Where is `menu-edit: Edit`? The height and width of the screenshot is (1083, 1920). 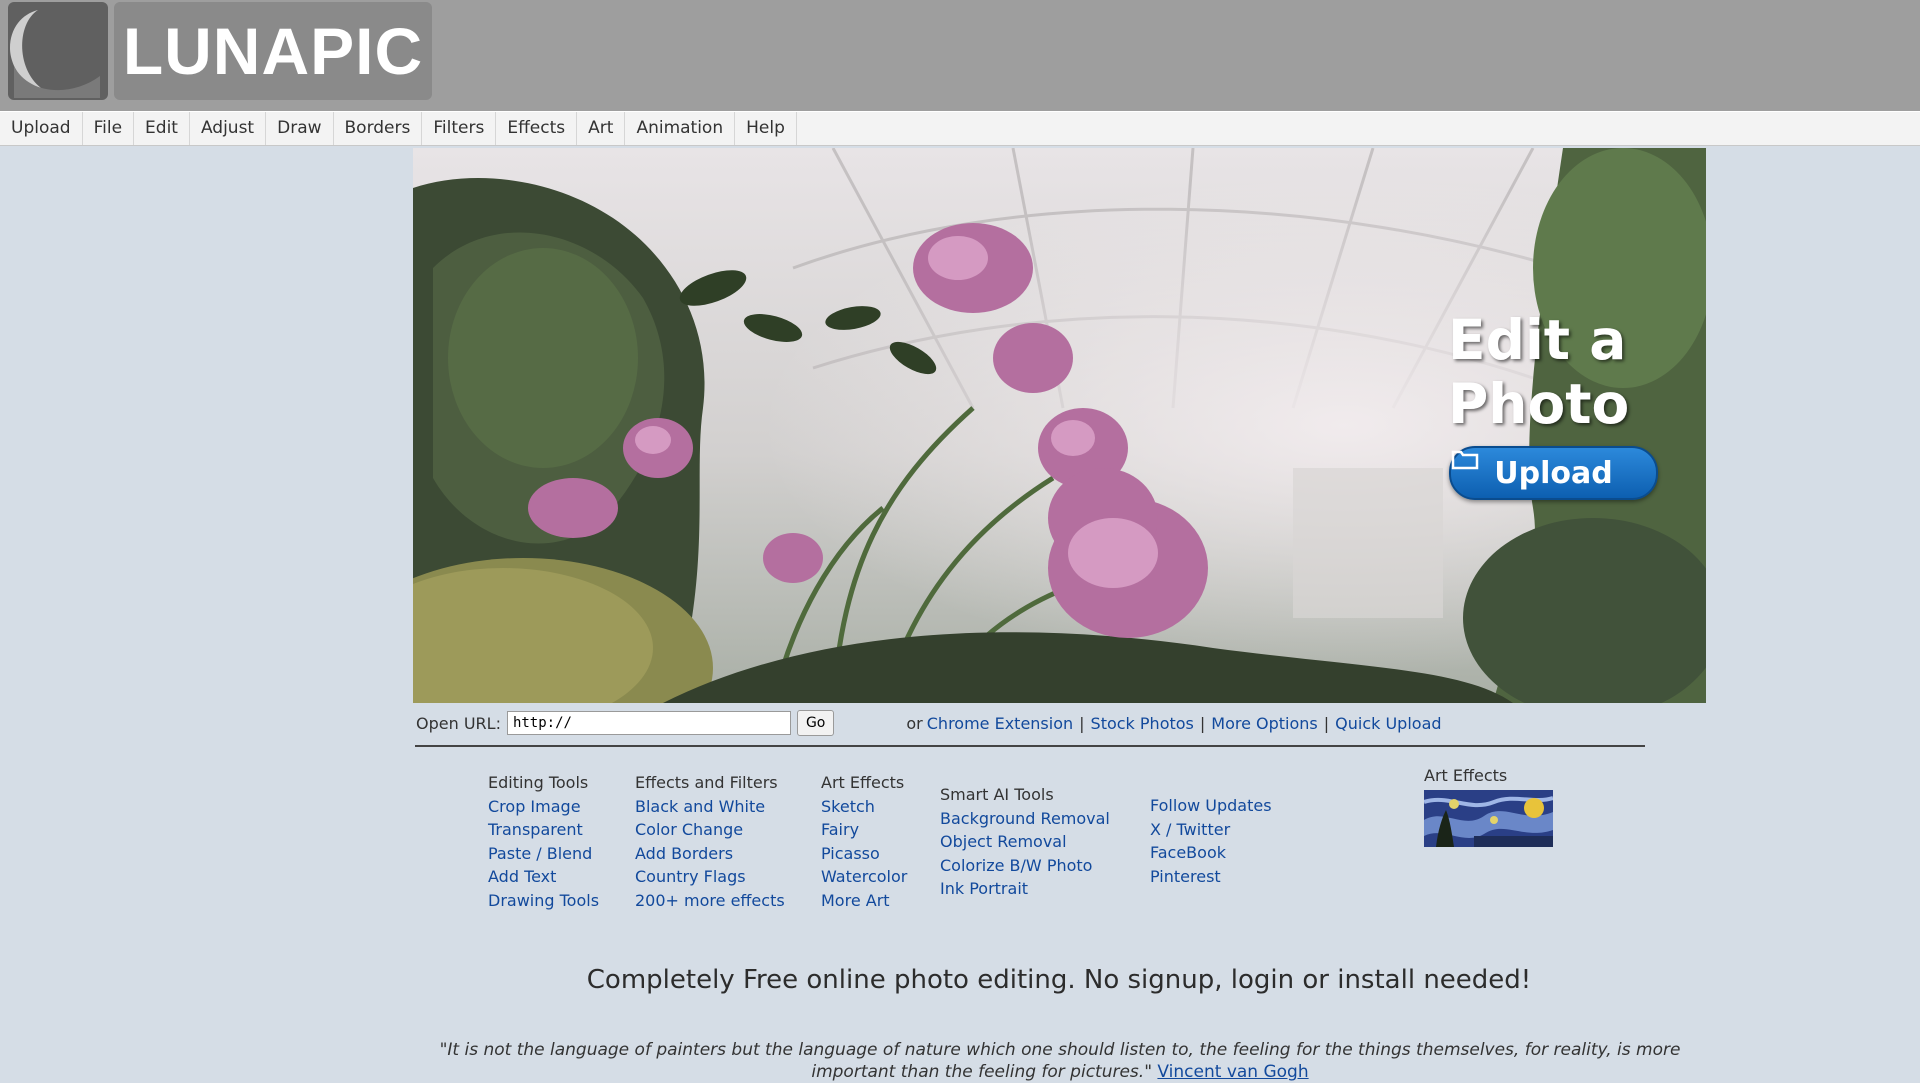 menu-edit: Edit is located at coordinates (162, 128).